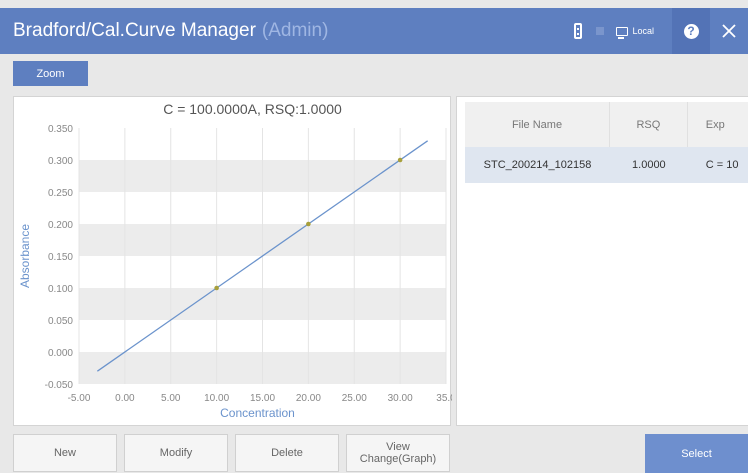  I want to click on x-axis-label: Concentration, so click(257, 413).